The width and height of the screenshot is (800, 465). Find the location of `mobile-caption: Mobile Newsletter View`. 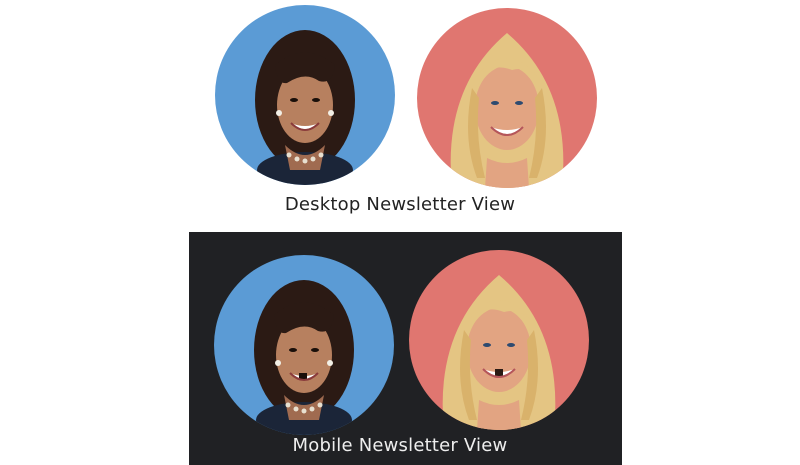

mobile-caption: Mobile Newsletter View is located at coordinates (400, 445).